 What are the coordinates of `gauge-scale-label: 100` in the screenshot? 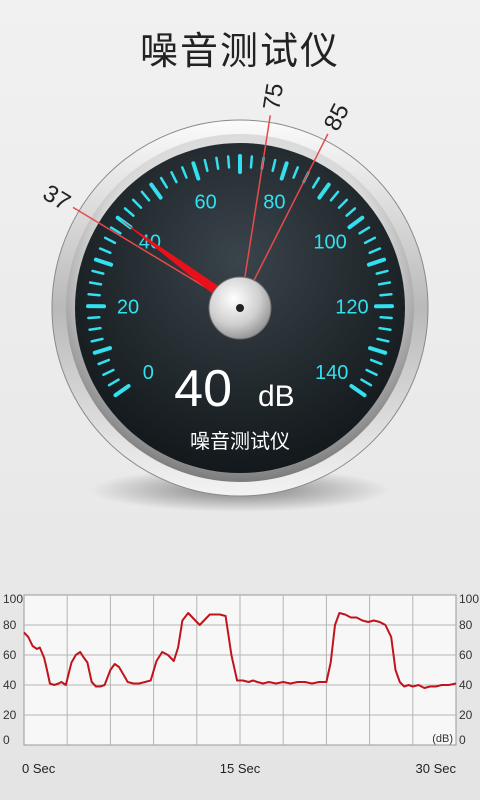 It's located at (329, 242).